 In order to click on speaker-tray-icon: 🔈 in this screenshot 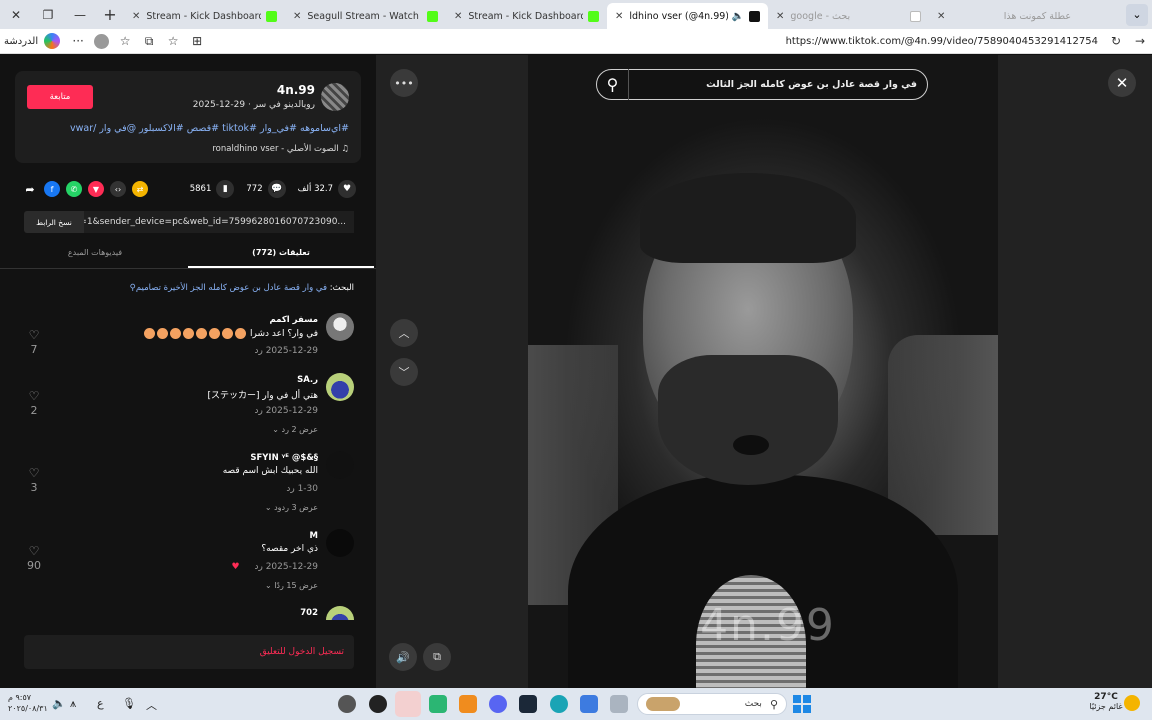, I will do `click(59, 703)`.